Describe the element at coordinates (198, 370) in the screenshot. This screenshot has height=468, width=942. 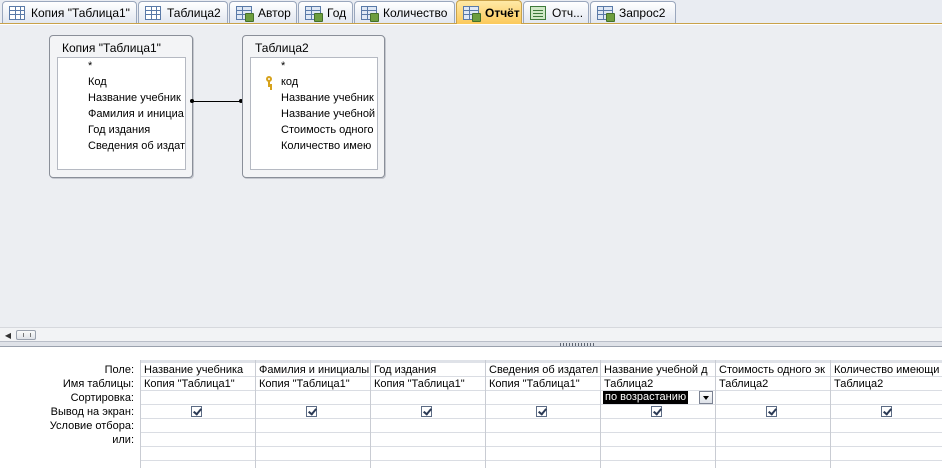
I see `field-cell: Название учебника` at that location.